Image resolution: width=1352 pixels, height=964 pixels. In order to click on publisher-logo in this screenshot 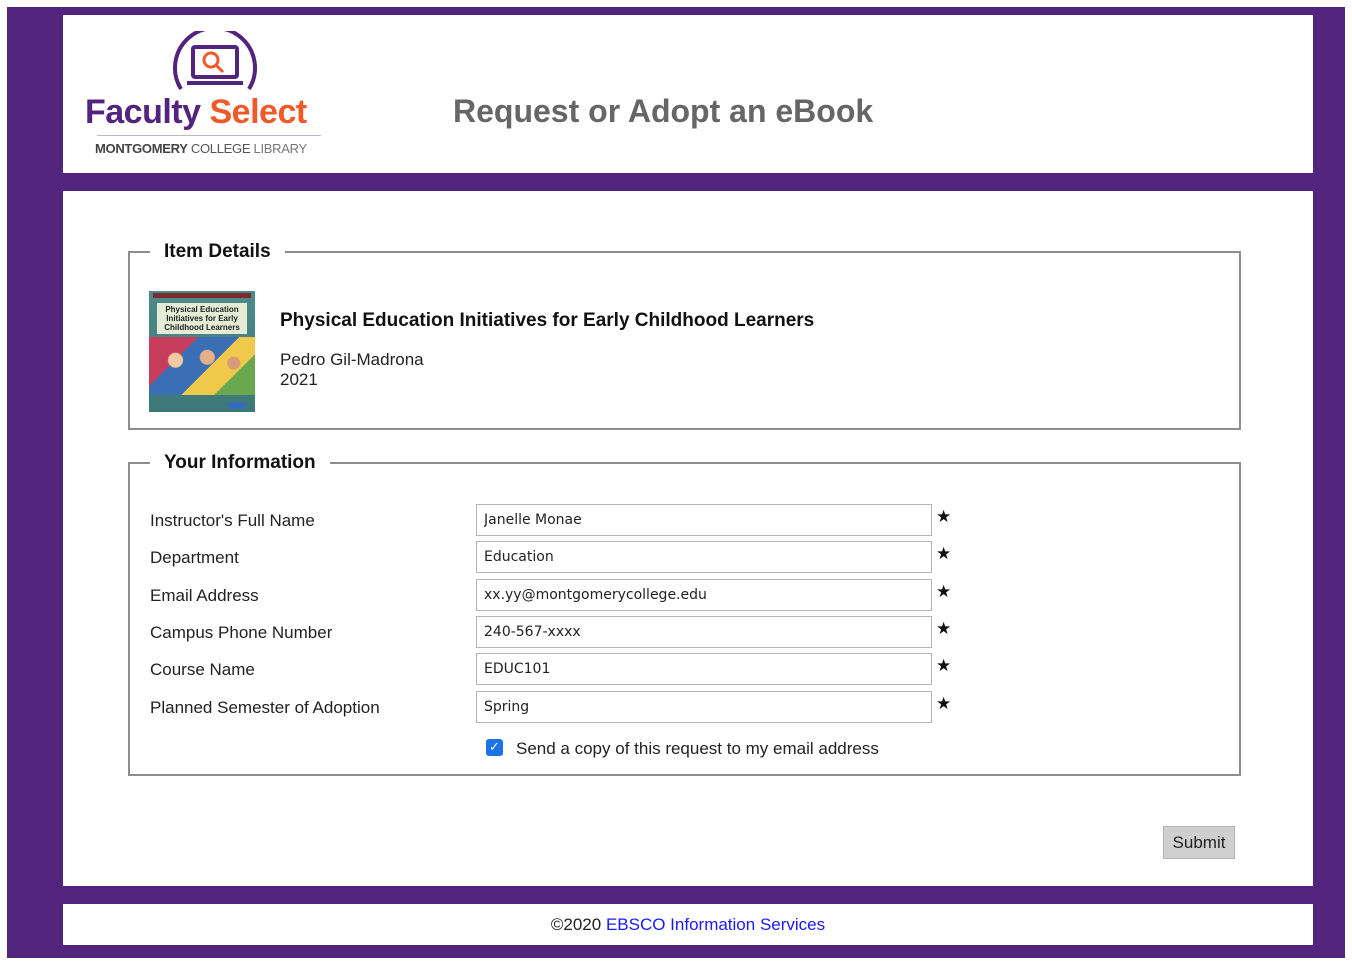, I will do `click(237, 405)`.